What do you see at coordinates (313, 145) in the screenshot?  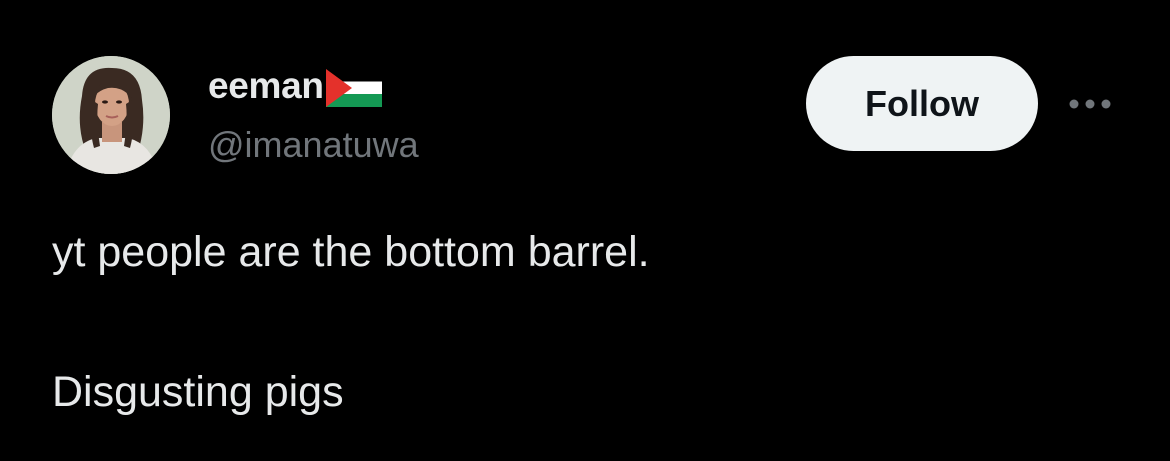 I see `author-handle: @imanatuwa` at bounding box center [313, 145].